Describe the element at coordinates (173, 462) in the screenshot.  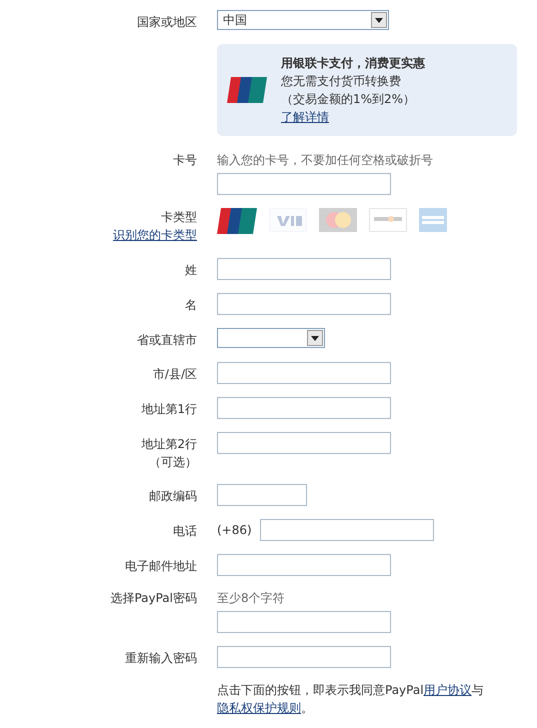
I see `optional-note: （可选）` at that location.